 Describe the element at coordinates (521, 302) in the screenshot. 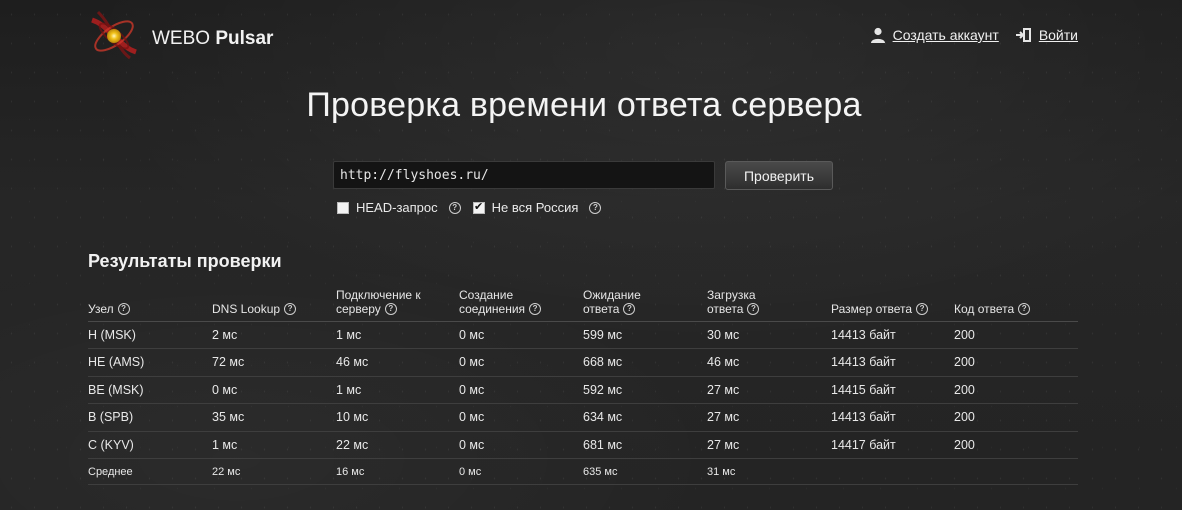

I see `header-create-connection: Создание соединения?` at that location.